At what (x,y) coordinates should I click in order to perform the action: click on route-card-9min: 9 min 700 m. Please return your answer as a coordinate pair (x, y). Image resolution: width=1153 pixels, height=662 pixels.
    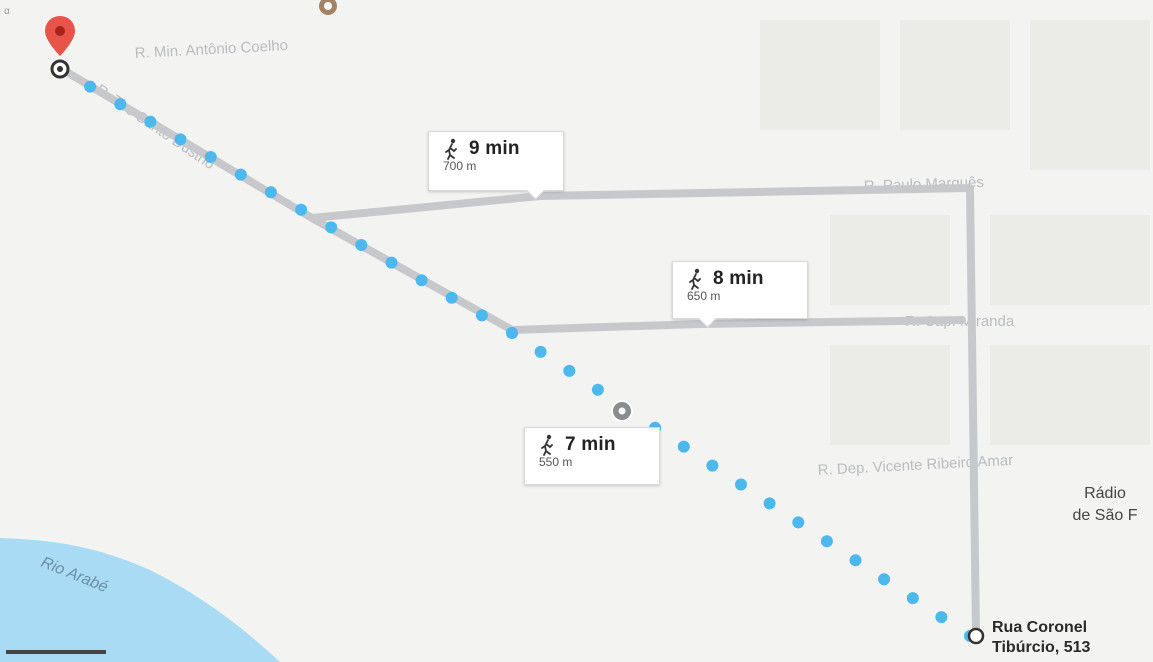
    Looking at the image, I should click on (496, 165).